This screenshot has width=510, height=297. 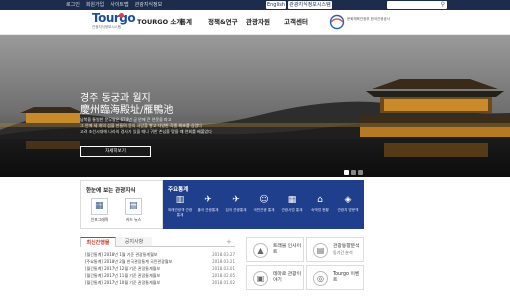 I want to click on quick-box-title: Tourgo 이벤트, so click(x=346, y=277).